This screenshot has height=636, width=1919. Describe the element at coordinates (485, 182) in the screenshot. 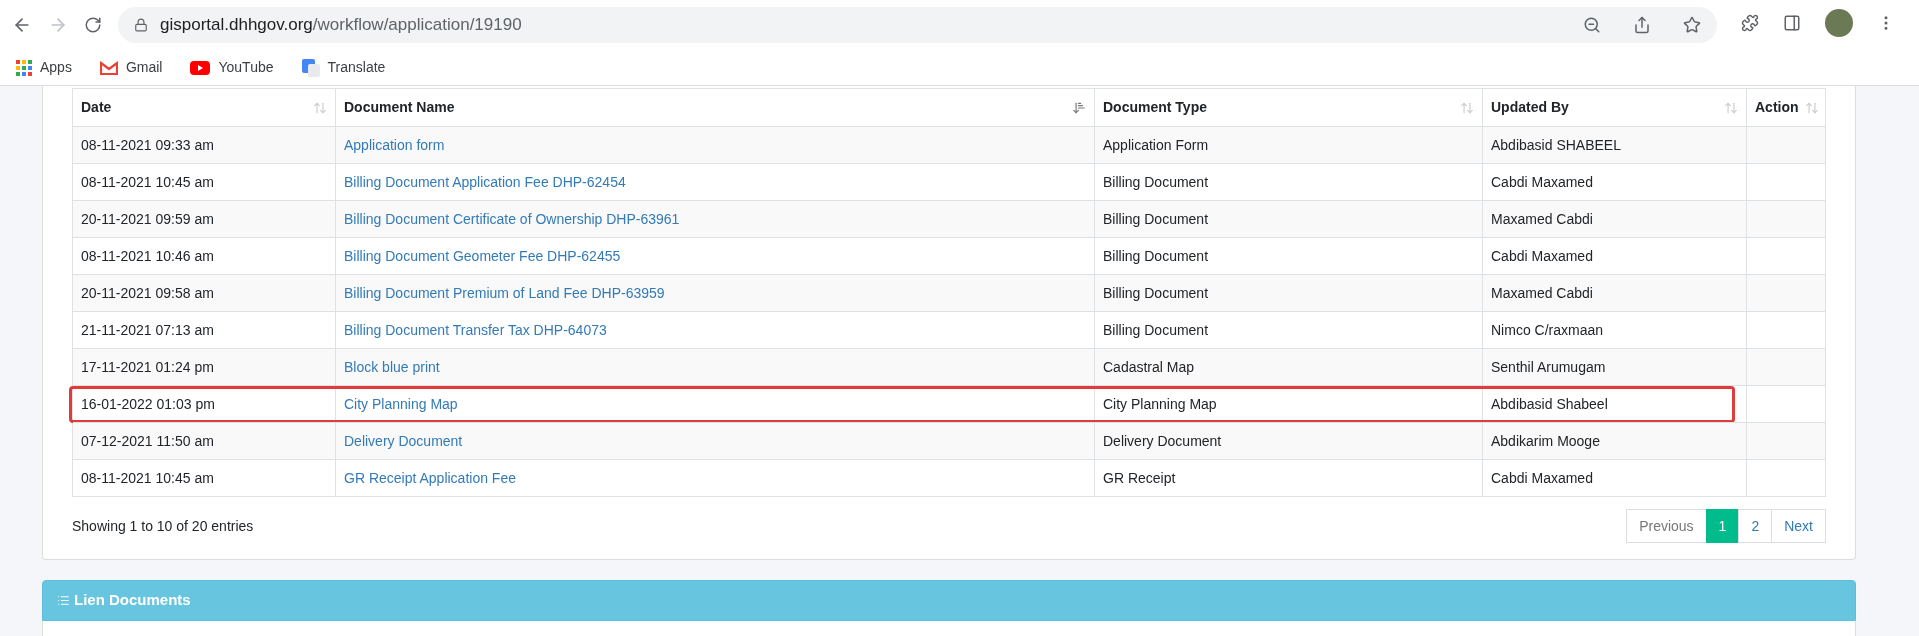

I see `document-link: Billing Document Application Fee DHP-62454` at that location.